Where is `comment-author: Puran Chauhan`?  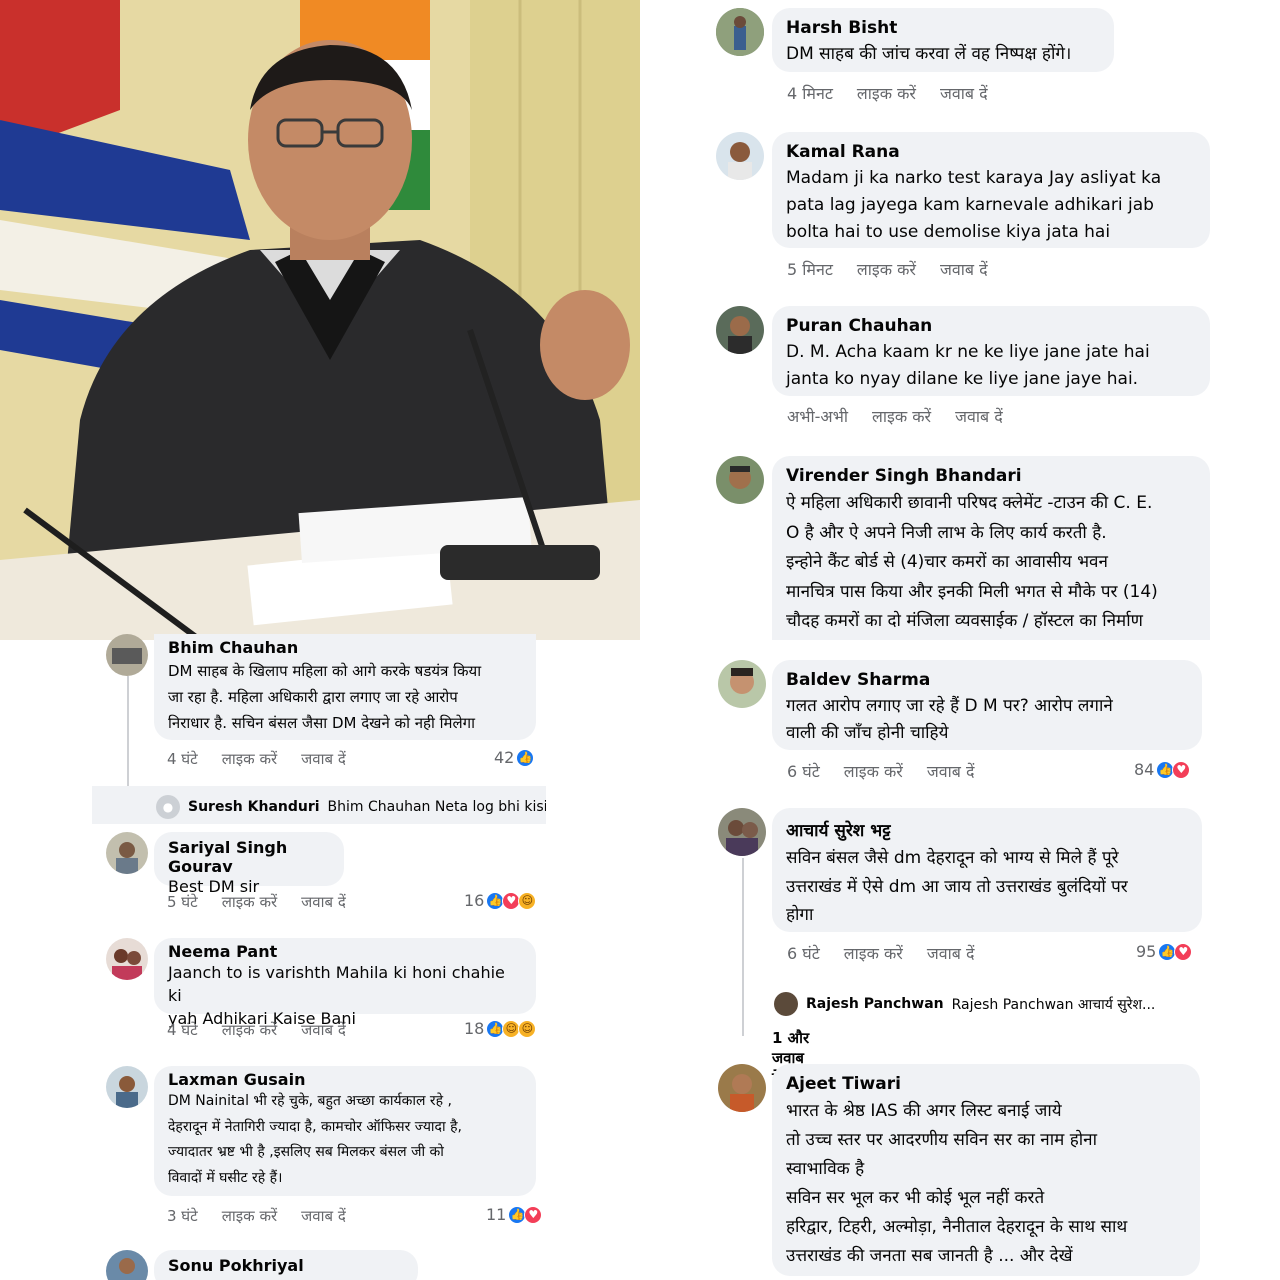 comment-author: Puran Chauhan is located at coordinates (991, 326).